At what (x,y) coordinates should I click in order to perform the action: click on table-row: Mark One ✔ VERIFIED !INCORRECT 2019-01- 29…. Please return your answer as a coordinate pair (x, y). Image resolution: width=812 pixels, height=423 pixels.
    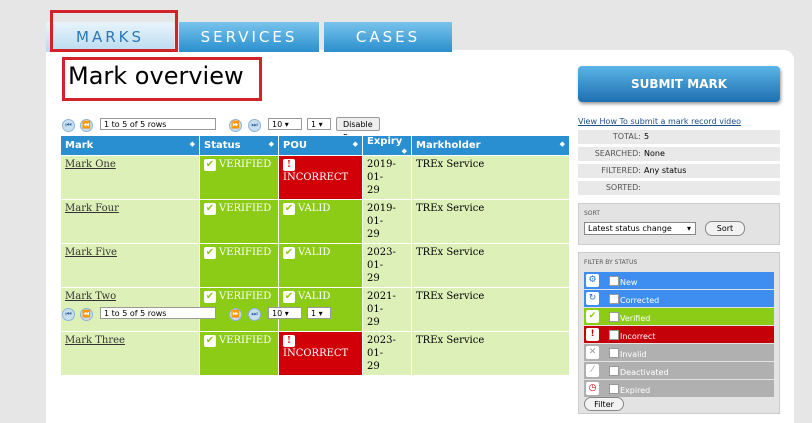
    Looking at the image, I should click on (315, 177).